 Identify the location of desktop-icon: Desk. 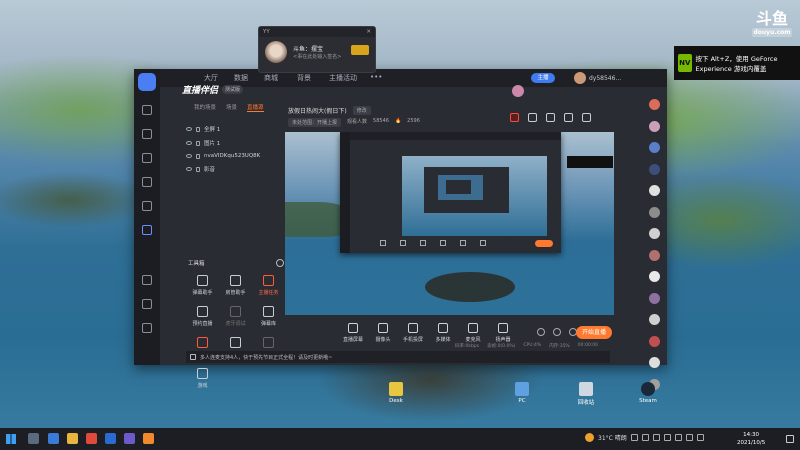
(396, 393).